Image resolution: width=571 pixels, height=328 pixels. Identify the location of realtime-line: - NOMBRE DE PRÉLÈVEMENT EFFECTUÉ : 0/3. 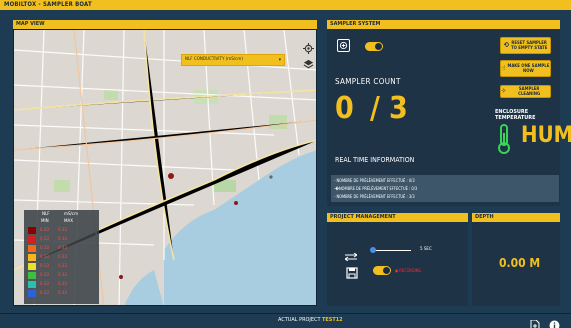
(374, 180).